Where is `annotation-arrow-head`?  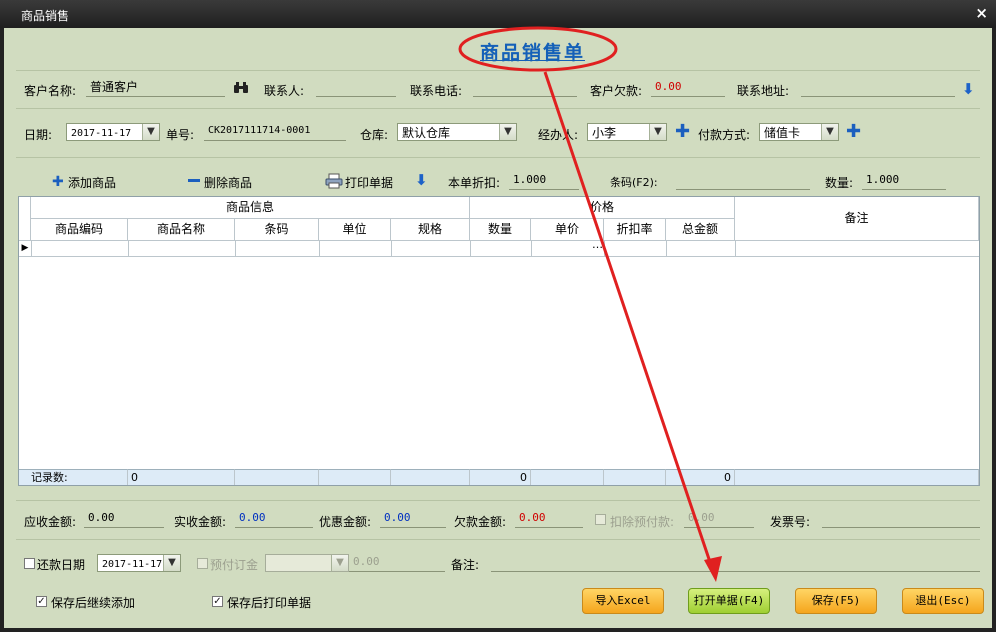 annotation-arrow-head is located at coordinates (713, 569).